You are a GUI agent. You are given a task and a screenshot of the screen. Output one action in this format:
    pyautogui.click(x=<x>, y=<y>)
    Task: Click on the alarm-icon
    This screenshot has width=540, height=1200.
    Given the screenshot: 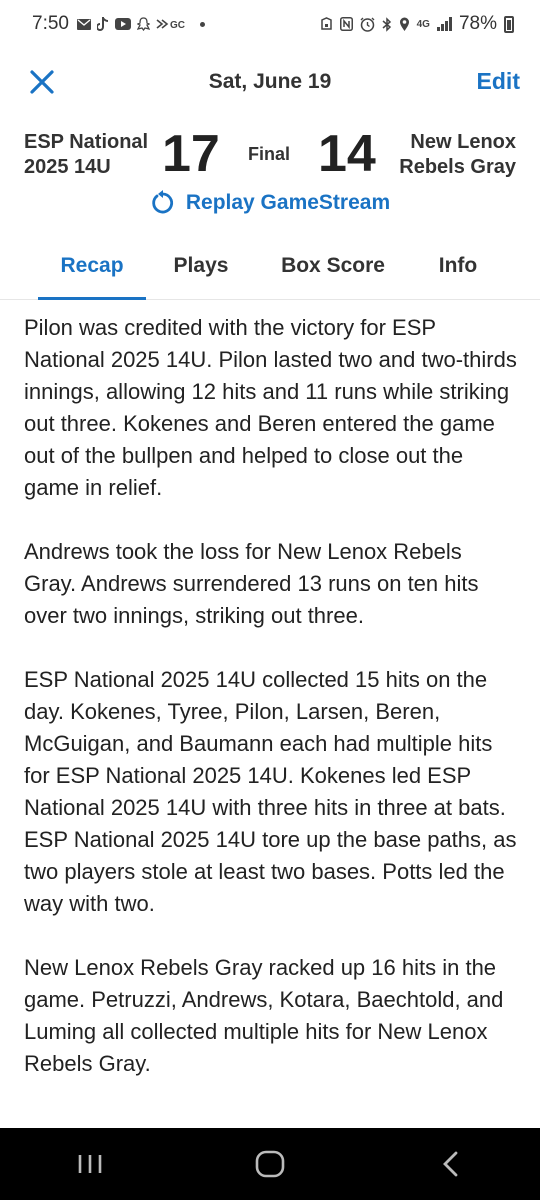 What is the action you would take?
    pyautogui.click(x=326, y=23)
    